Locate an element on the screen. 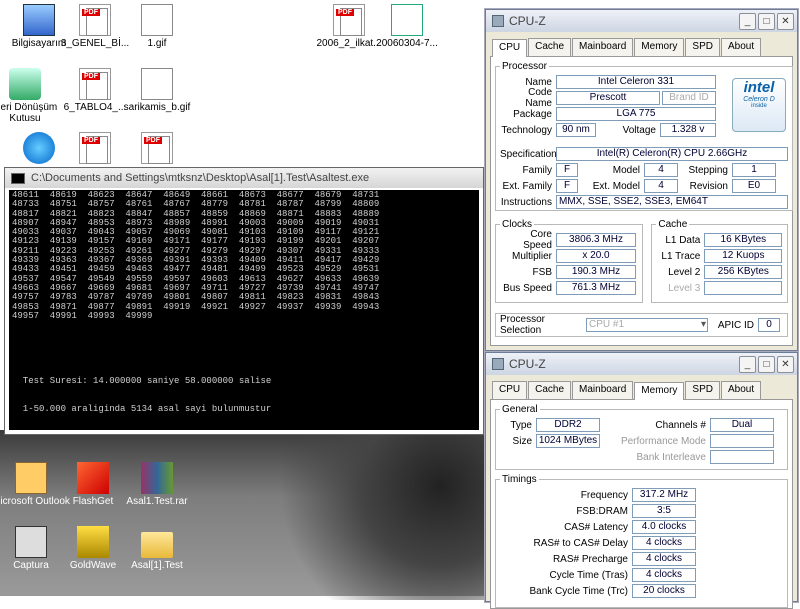  icon-label: 1.gif is located at coordinates (157, 43).